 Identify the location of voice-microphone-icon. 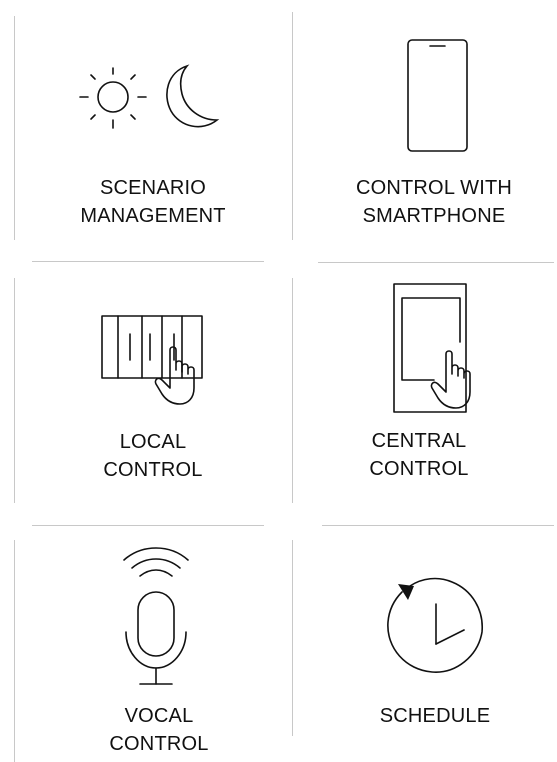
(156, 619).